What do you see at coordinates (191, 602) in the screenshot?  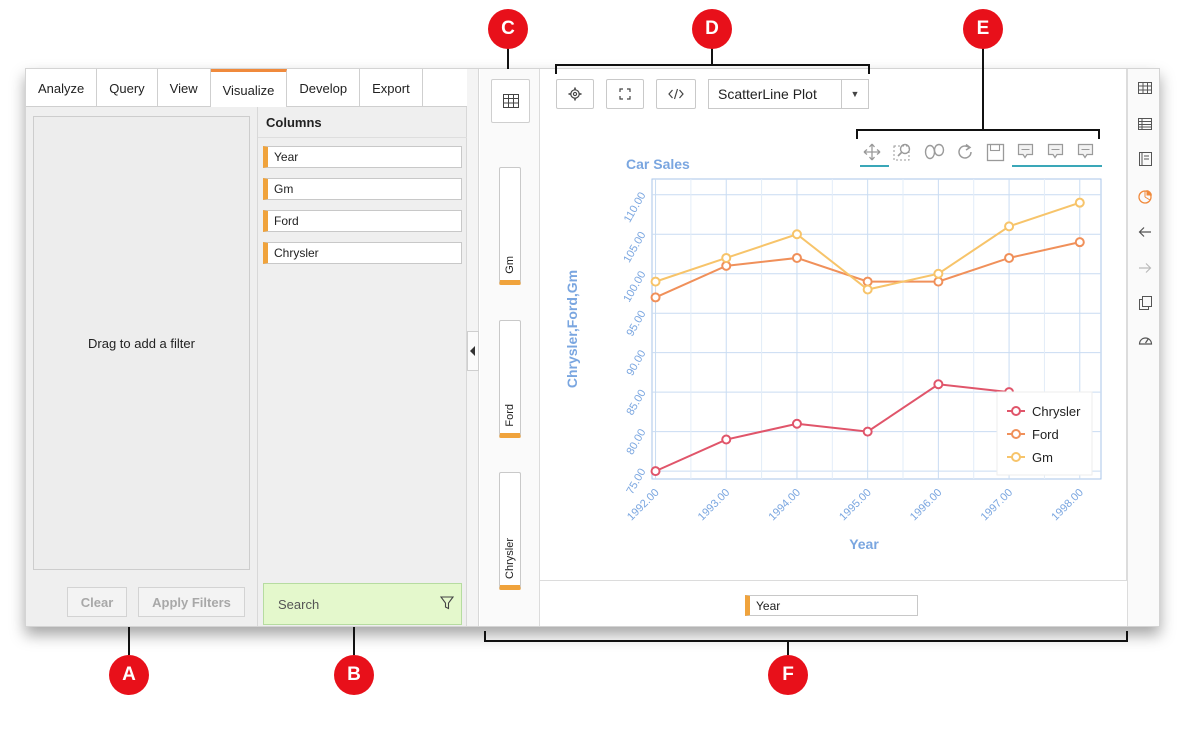 I see `apply-filters-button: Apply Filters` at bounding box center [191, 602].